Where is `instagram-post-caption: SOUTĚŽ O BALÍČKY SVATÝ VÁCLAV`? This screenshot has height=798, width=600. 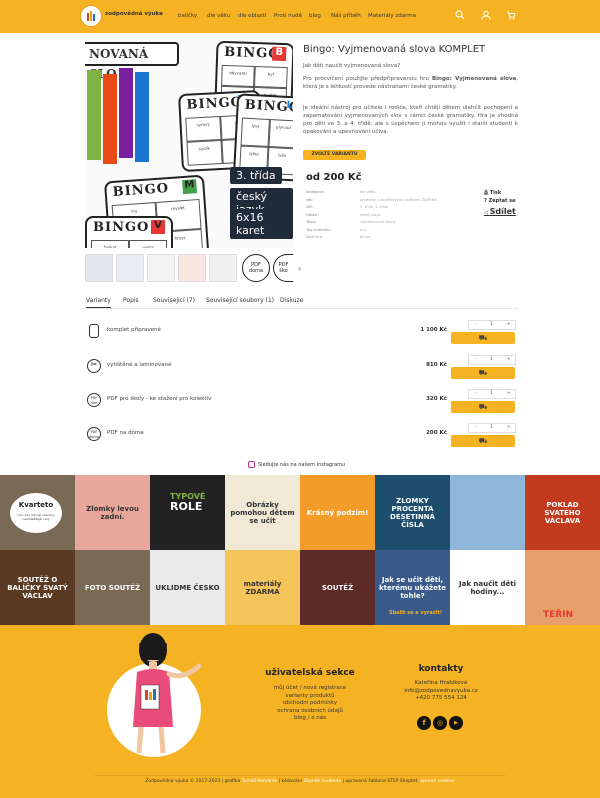 instagram-post-caption: SOUTĚŽ O BALÍČKY SVATÝ VÁCLAV is located at coordinates (37, 587).